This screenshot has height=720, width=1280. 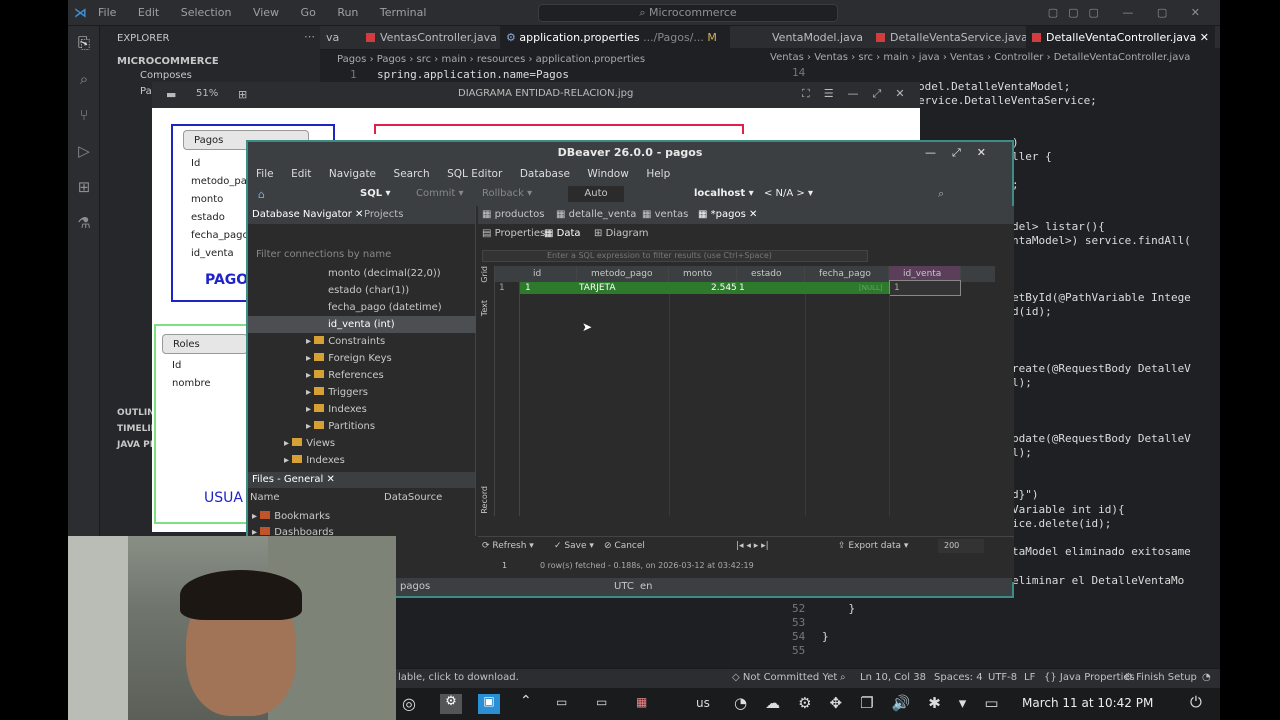 What do you see at coordinates (873, 546) in the screenshot?
I see `export-data-button: ⇪ Export data ▾` at bounding box center [873, 546].